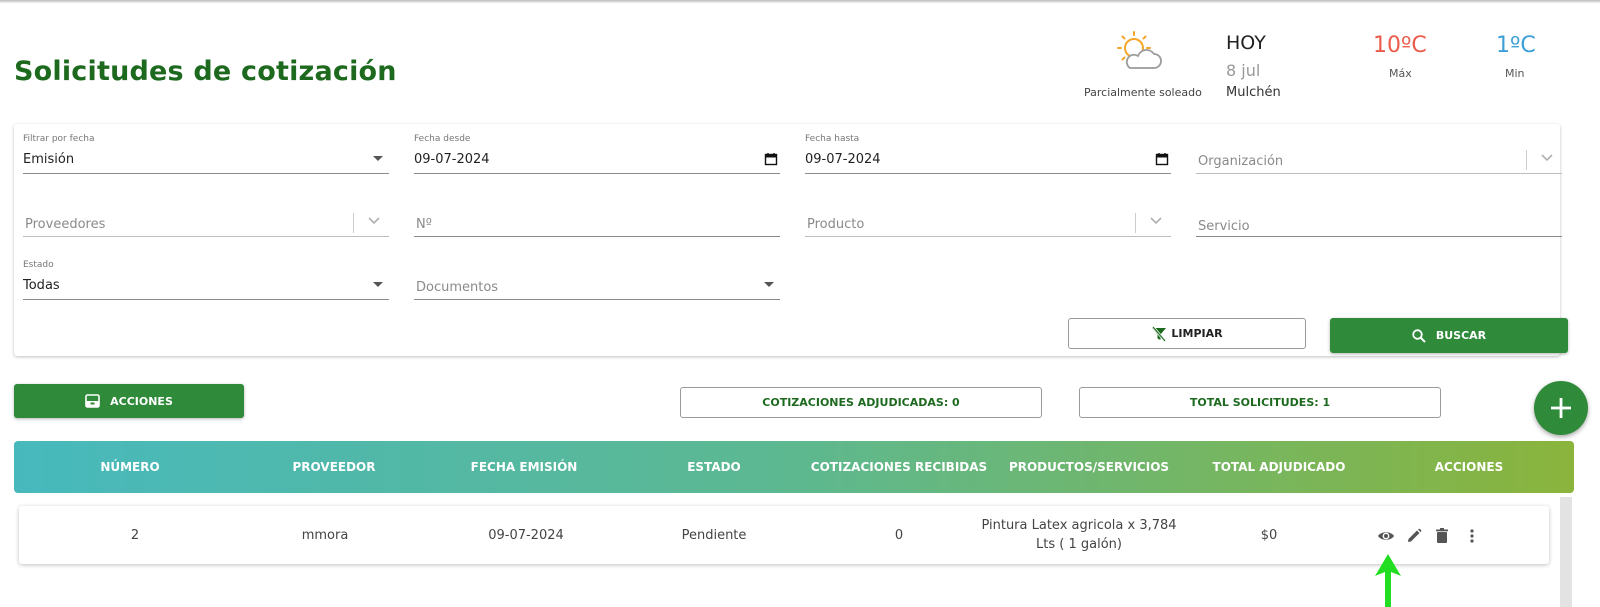 This screenshot has height=607, width=1600. What do you see at coordinates (92, 401) in the screenshot?
I see `inbox-icon` at bounding box center [92, 401].